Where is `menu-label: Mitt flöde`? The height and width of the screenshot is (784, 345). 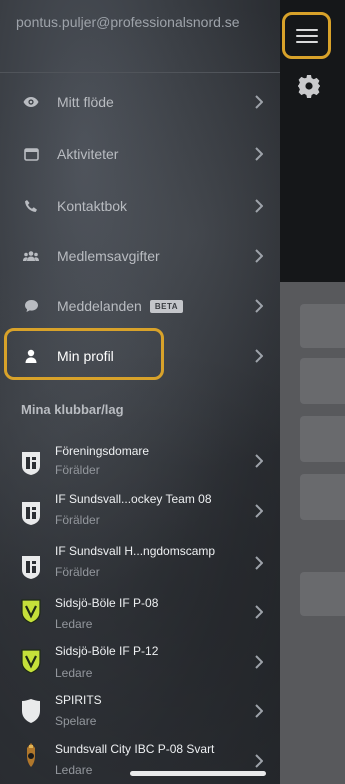
menu-label: Mitt flöde is located at coordinates (85, 102).